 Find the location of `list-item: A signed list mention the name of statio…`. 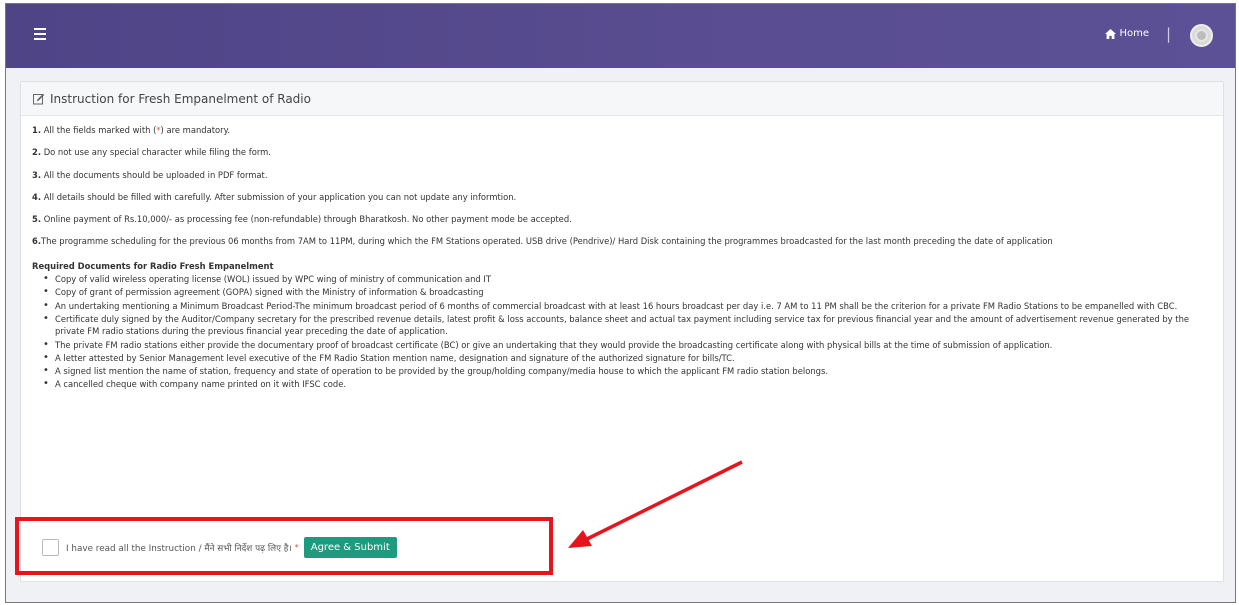

list-item: A signed list mention the name of statio… is located at coordinates (628, 371).